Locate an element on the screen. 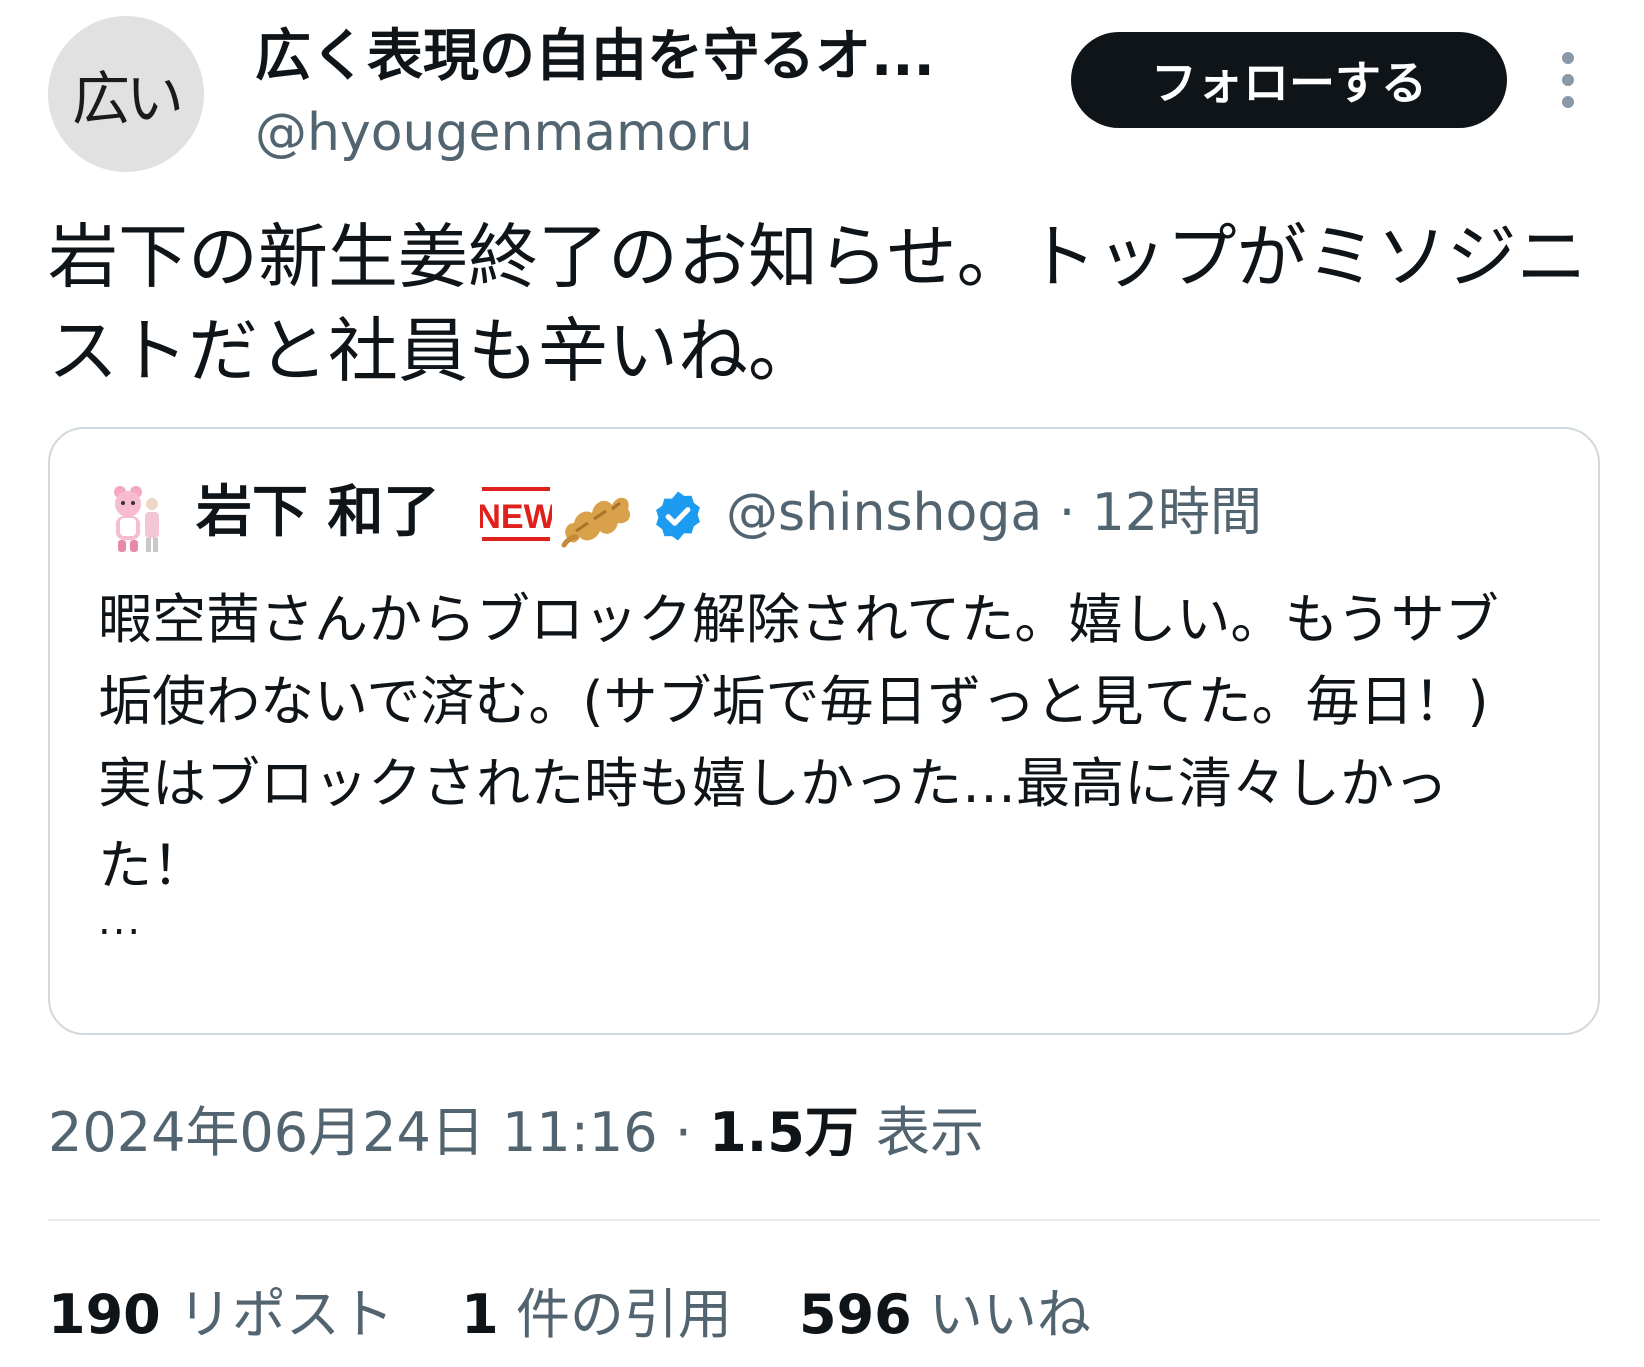 This screenshot has height=1367, width=1644. more-vertical-icon is located at coordinates (1568, 80).